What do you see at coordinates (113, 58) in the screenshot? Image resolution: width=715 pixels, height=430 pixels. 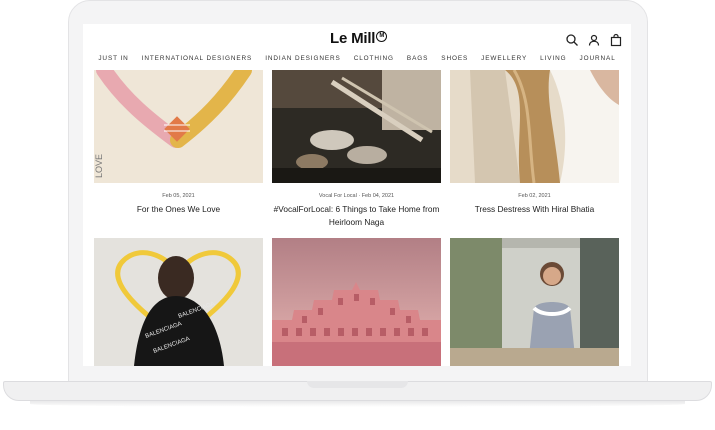 I see `nav-just-in: JUST IN` at bounding box center [113, 58].